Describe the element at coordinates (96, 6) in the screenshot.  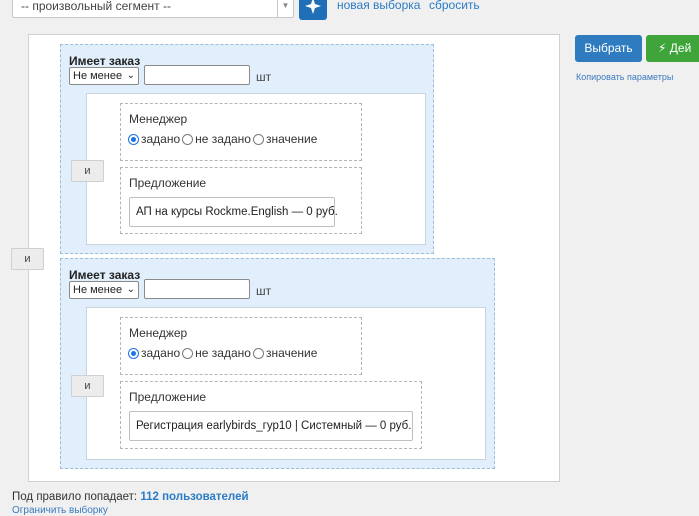
I see `segment-select-value: -- произвольный сегмент --` at that location.